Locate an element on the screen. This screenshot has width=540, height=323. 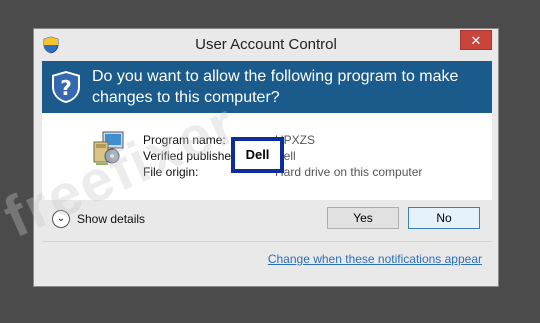
program-name-value: UPXZS is located at coordinates (295, 140).